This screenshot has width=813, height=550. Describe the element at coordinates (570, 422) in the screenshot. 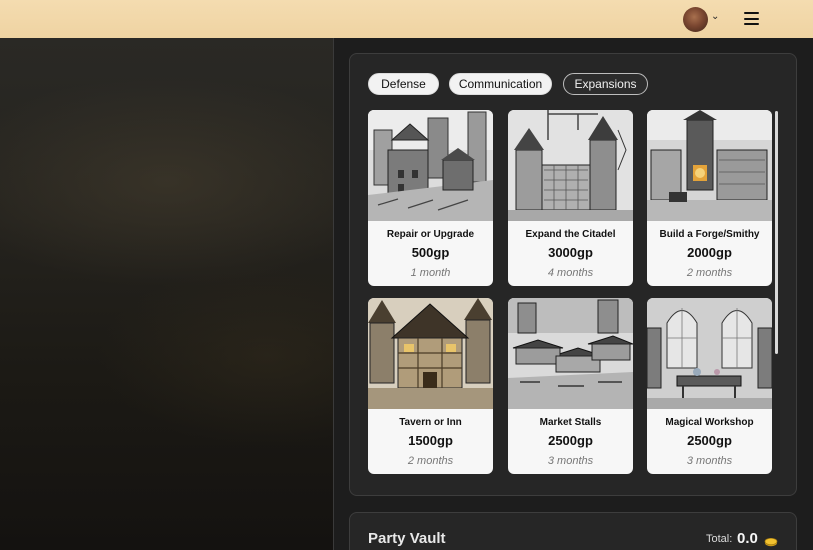

I see `card-title: Market Stalls` at that location.